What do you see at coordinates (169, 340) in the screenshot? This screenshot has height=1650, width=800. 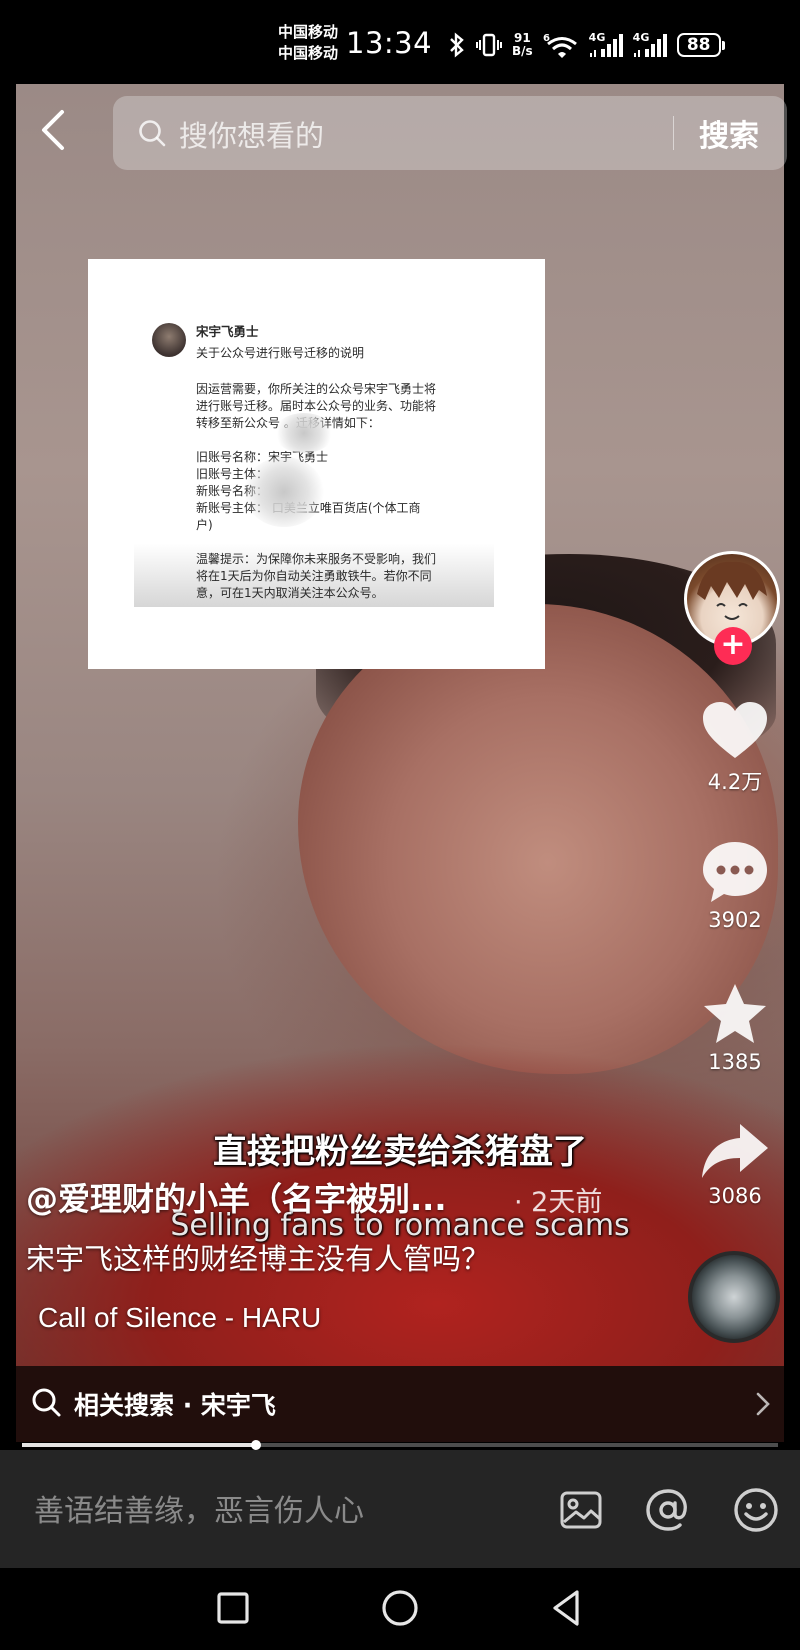 I see `doc-account-avatar` at bounding box center [169, 340].